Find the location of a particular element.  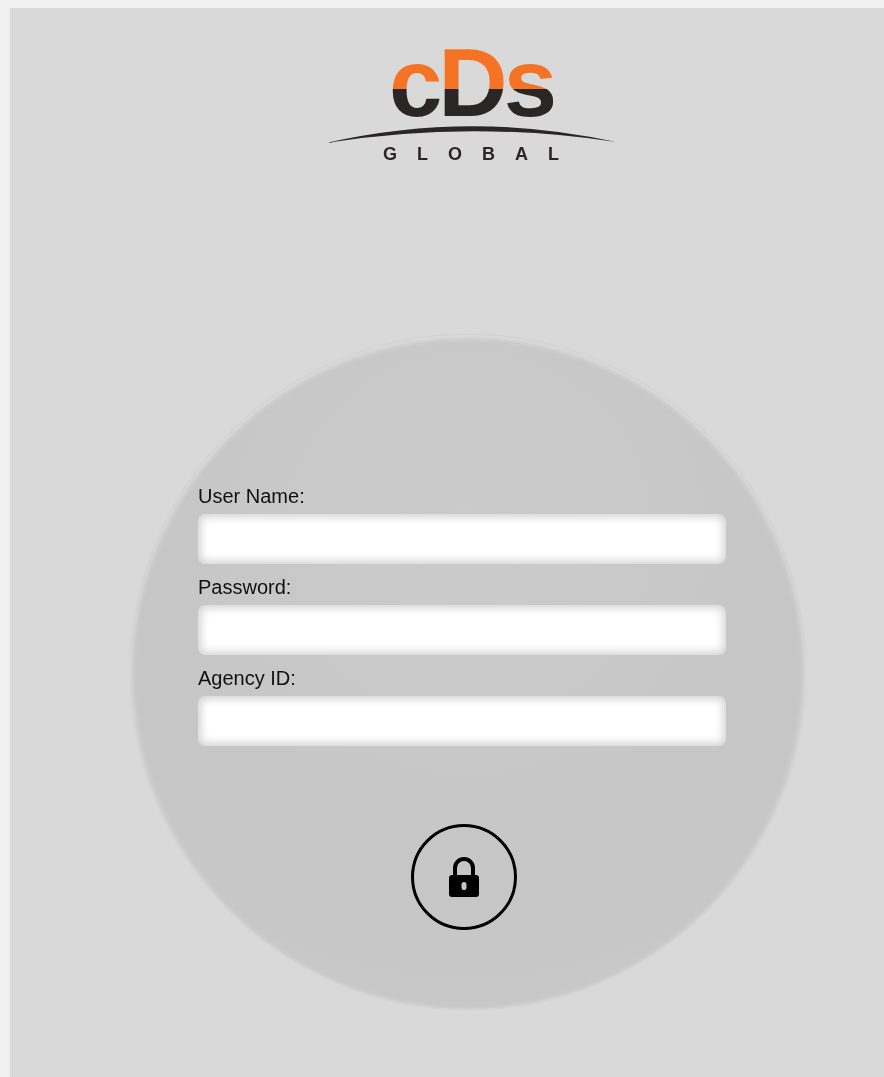

swoosh-icon is located at coordinates (471, 134).